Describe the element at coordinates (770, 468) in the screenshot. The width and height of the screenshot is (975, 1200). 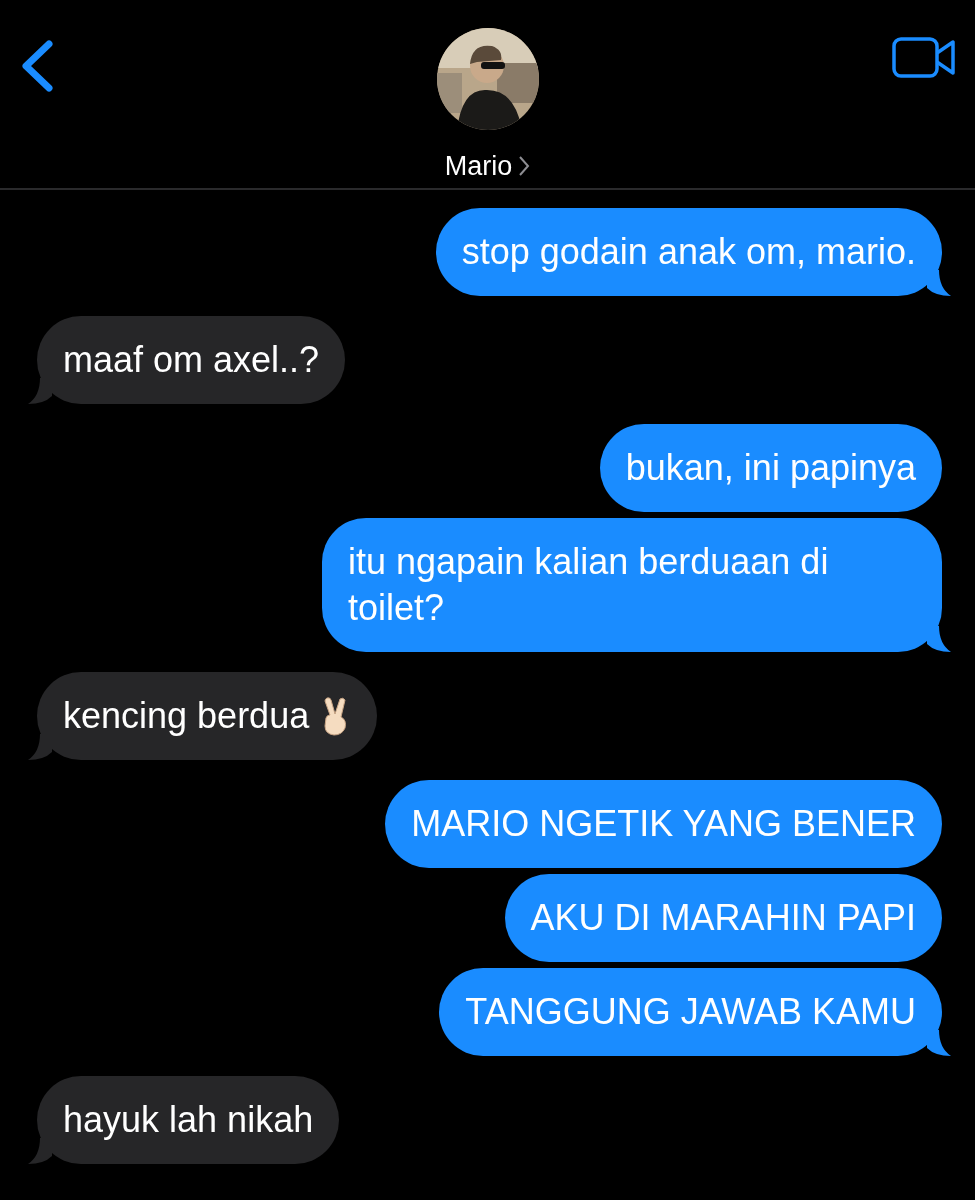
I see `message-text: bukan, ini papinya` at that location.